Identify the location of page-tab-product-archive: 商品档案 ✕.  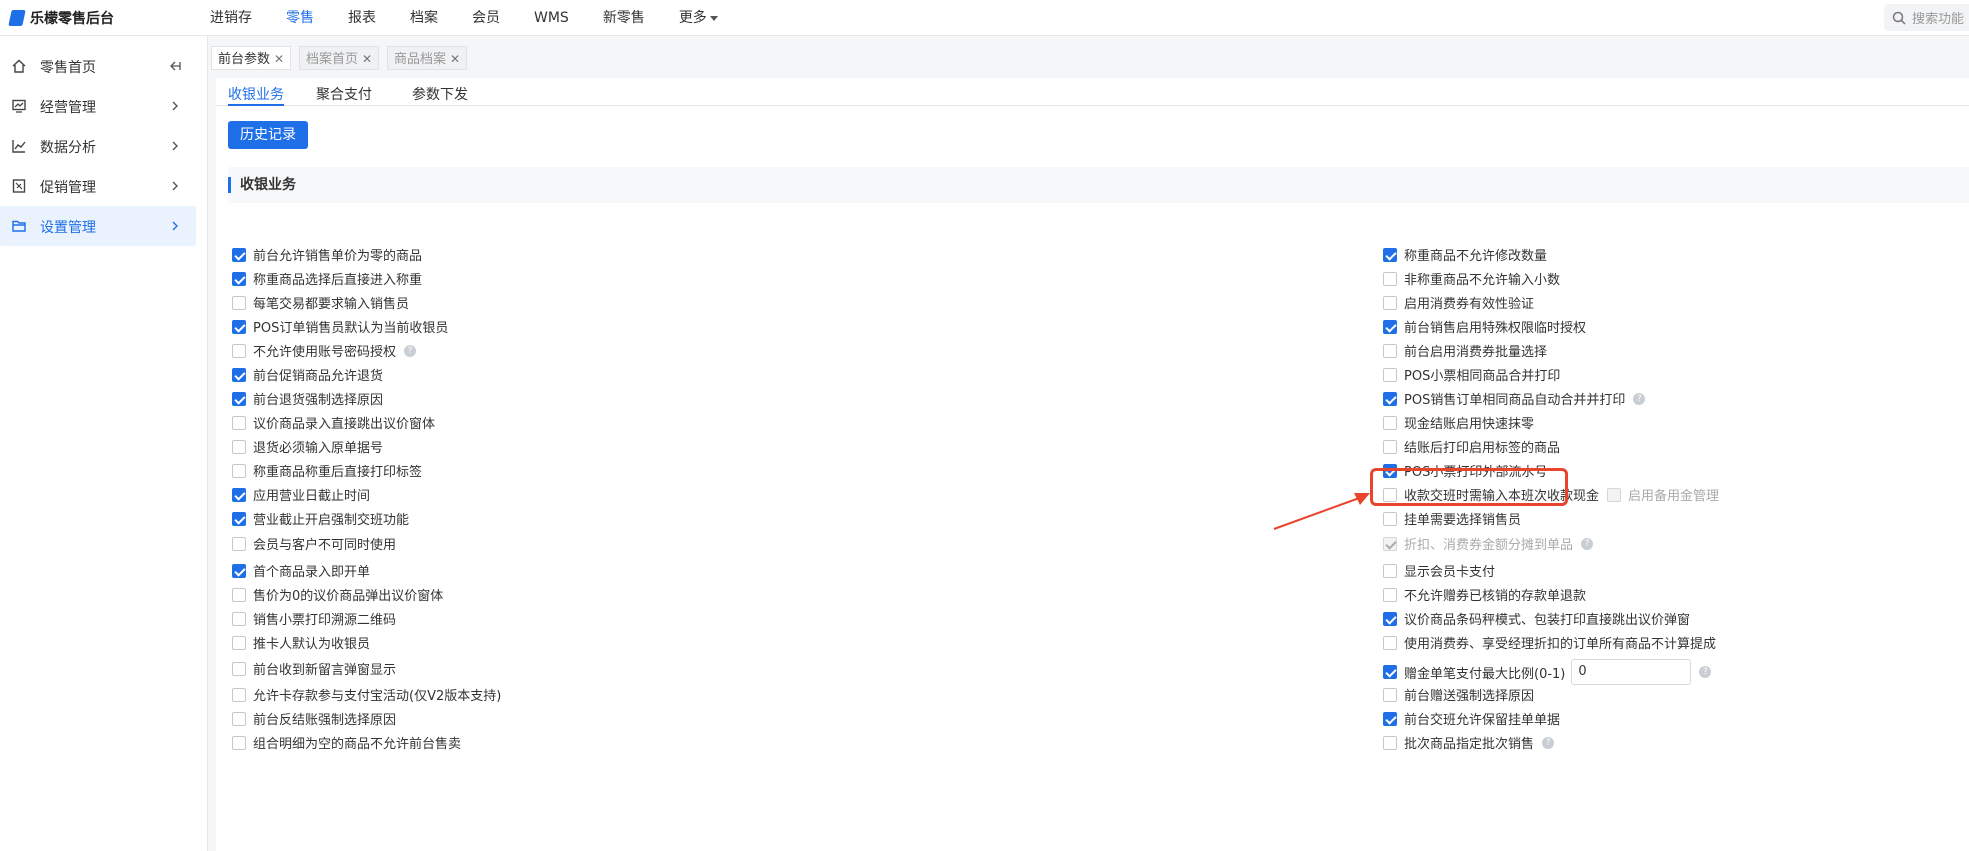
(427, 58).